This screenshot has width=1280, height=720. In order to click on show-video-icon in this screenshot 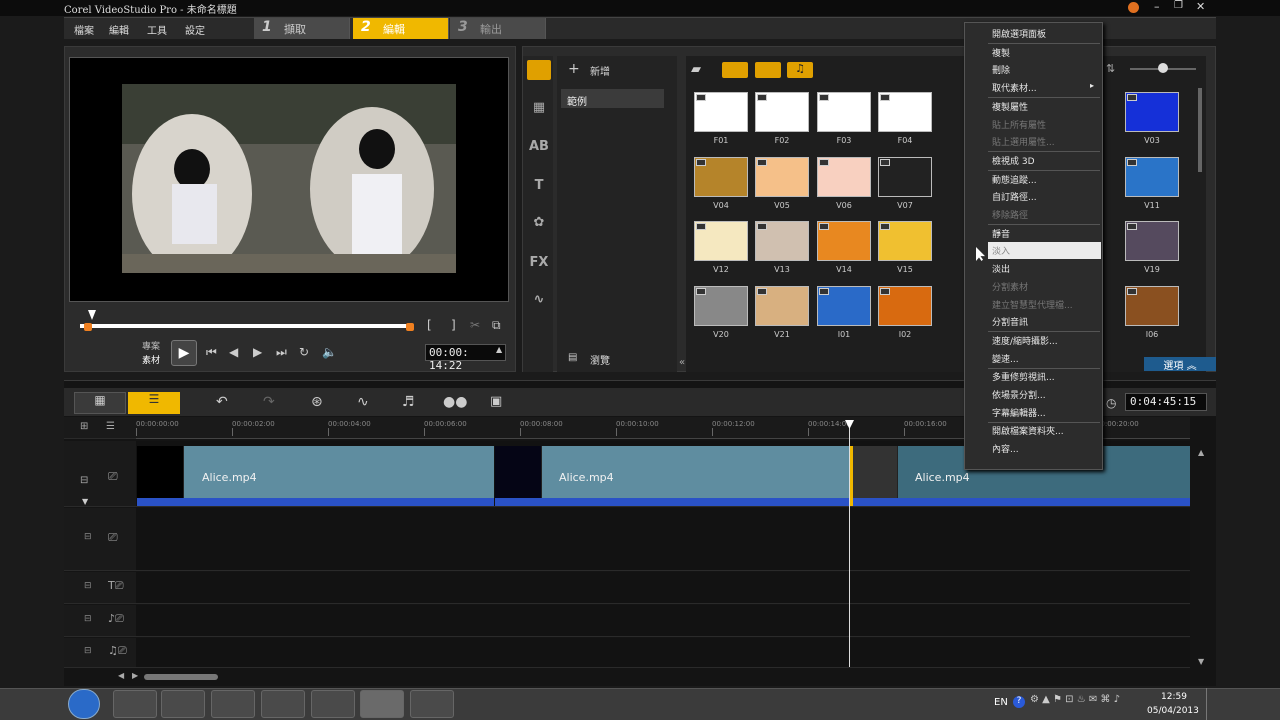, I will do `click(735, 70)`.